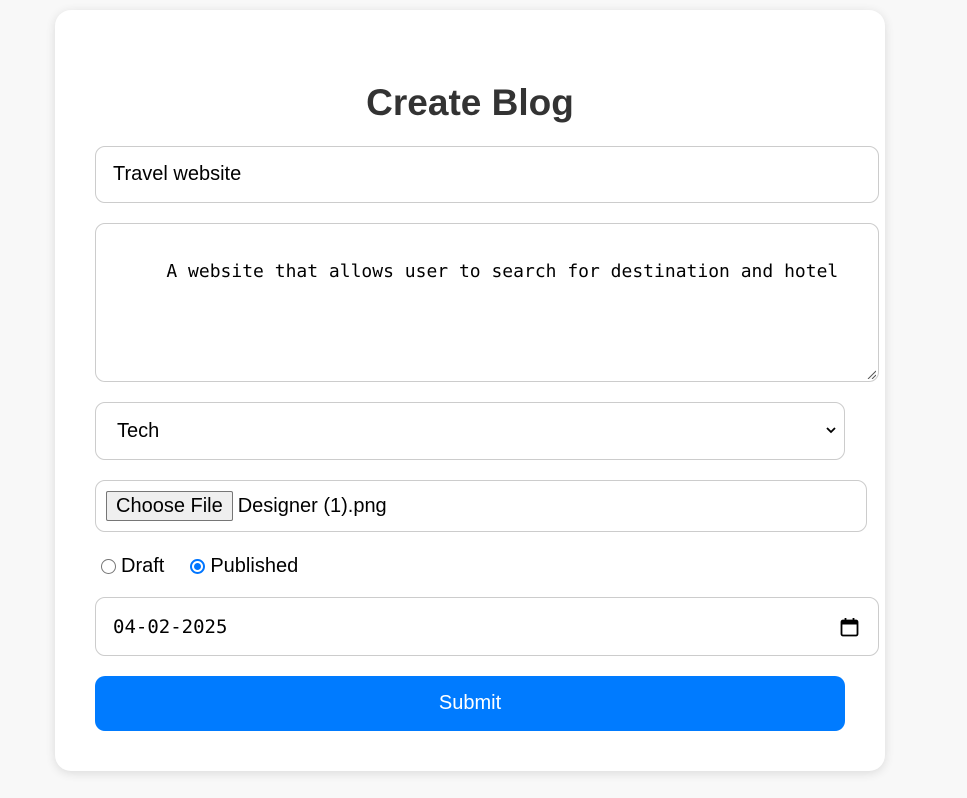  I want to click on category-selected-value: Tech, so click(138, 430).